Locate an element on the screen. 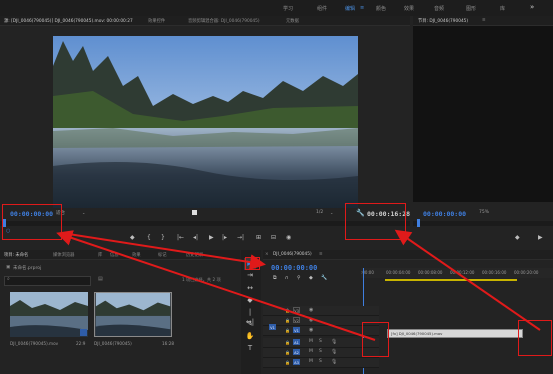 The height and width of the screenshot is (374, 553). ruler-tick-3: 00:00:12:00 is located at coordinates (462, 272).